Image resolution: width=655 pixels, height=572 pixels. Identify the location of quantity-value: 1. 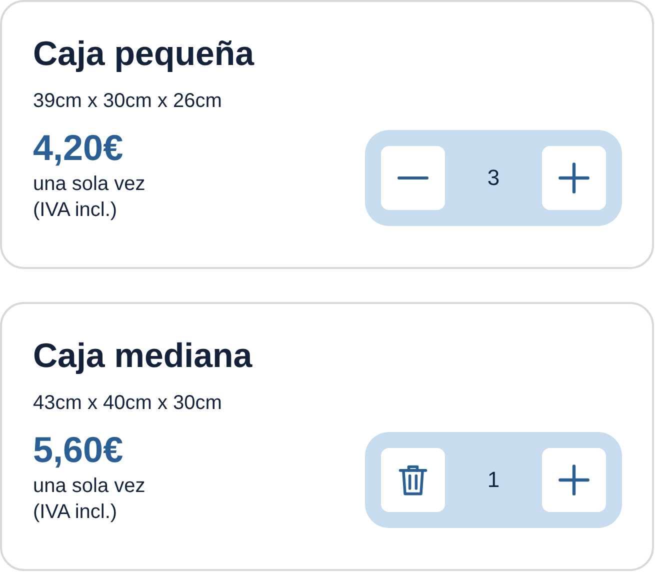
(493, 480).